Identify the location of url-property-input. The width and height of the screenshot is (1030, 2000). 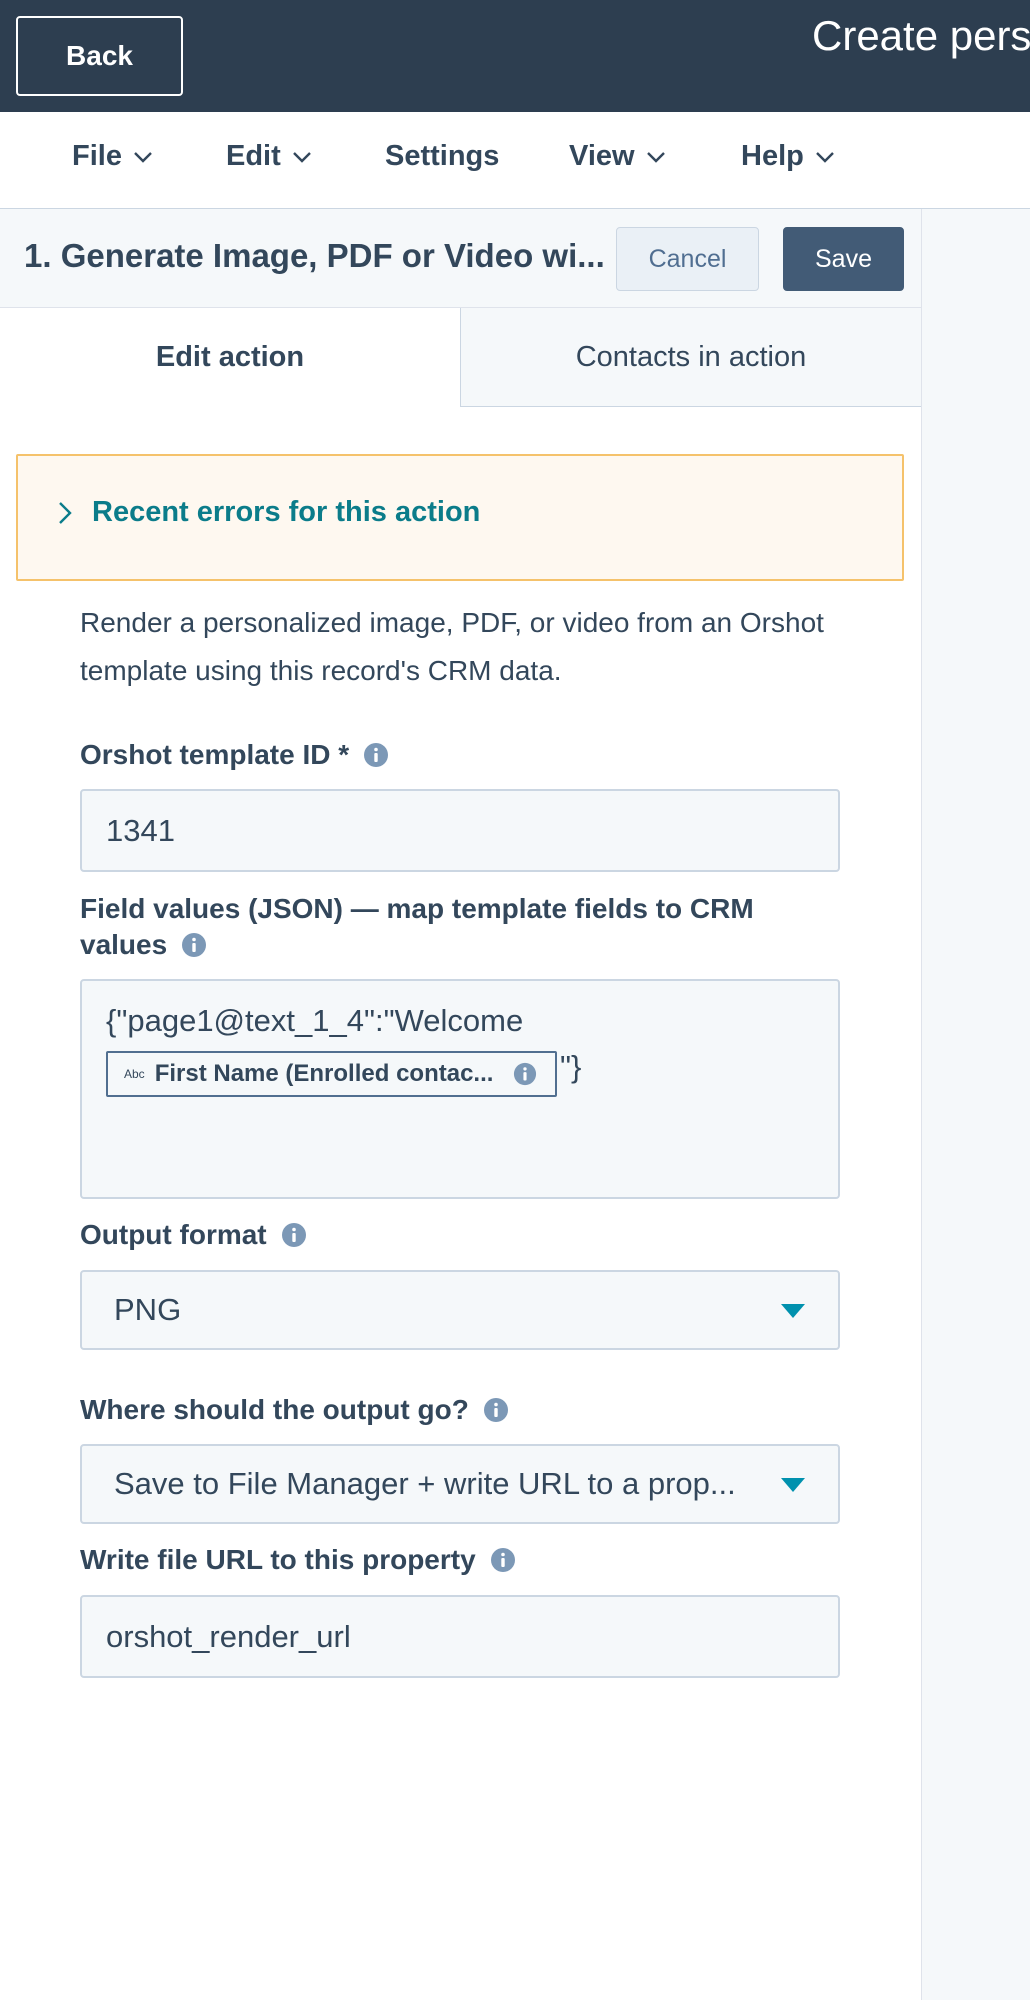
(460, 1636).